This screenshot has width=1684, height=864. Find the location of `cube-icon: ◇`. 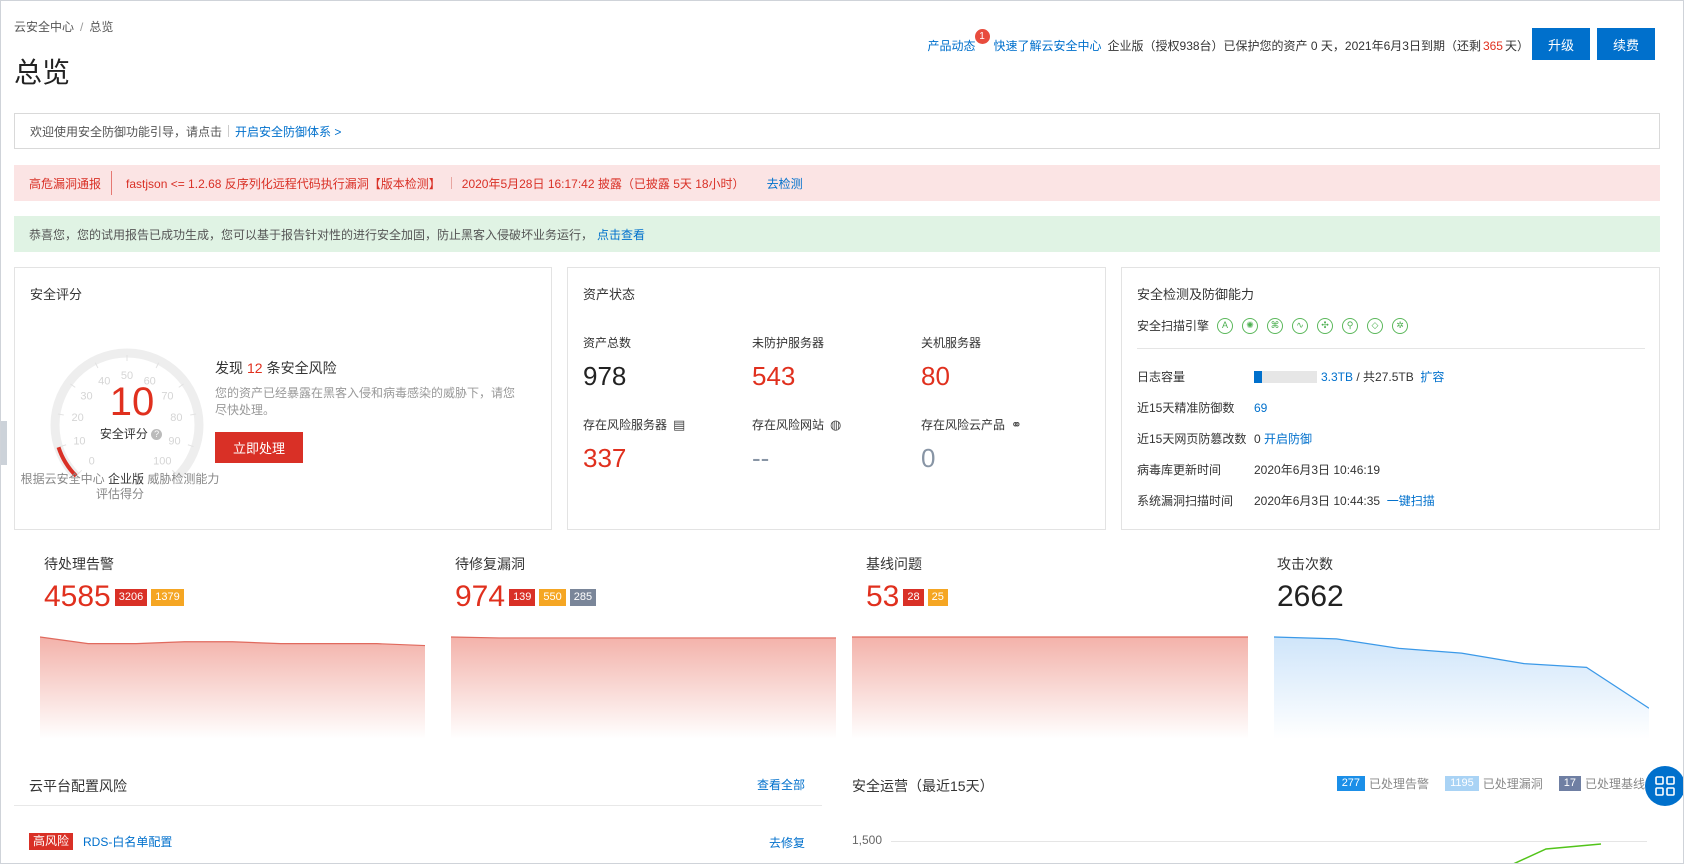

cube-icon: ◇ is located at coordinates (1375, 325).